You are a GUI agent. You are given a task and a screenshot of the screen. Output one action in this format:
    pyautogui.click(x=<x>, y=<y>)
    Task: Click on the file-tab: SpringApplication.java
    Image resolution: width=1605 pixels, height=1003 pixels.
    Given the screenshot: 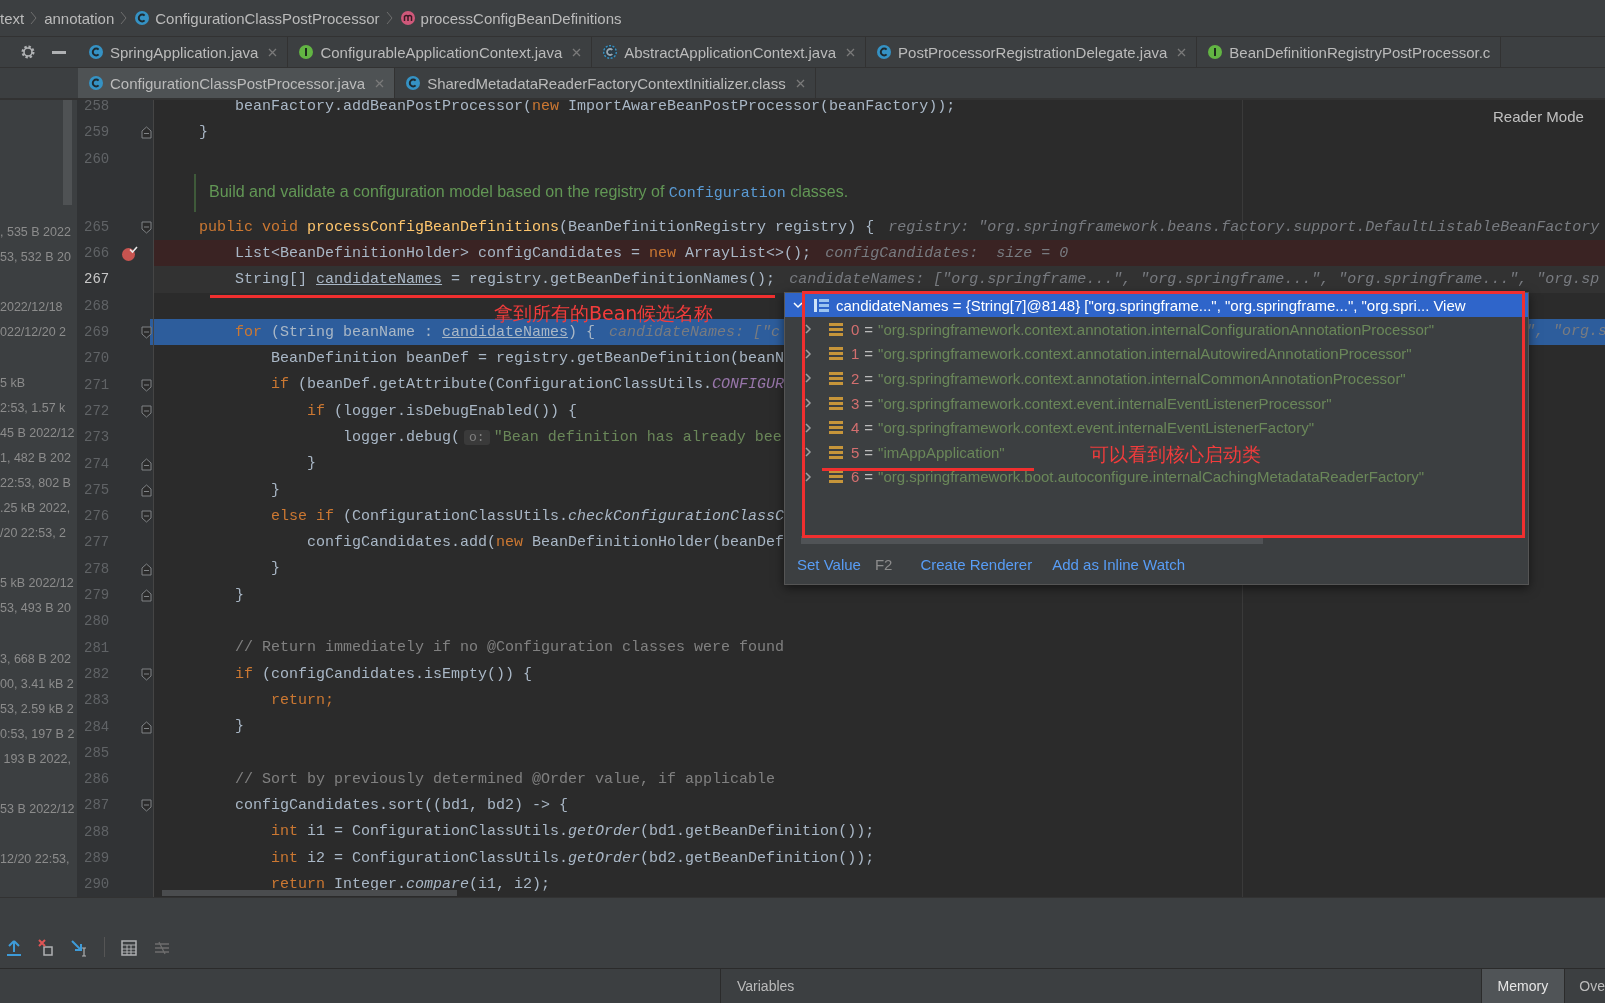 What is the action you would take?
    pyautogui.click(x=183, y=52)
    